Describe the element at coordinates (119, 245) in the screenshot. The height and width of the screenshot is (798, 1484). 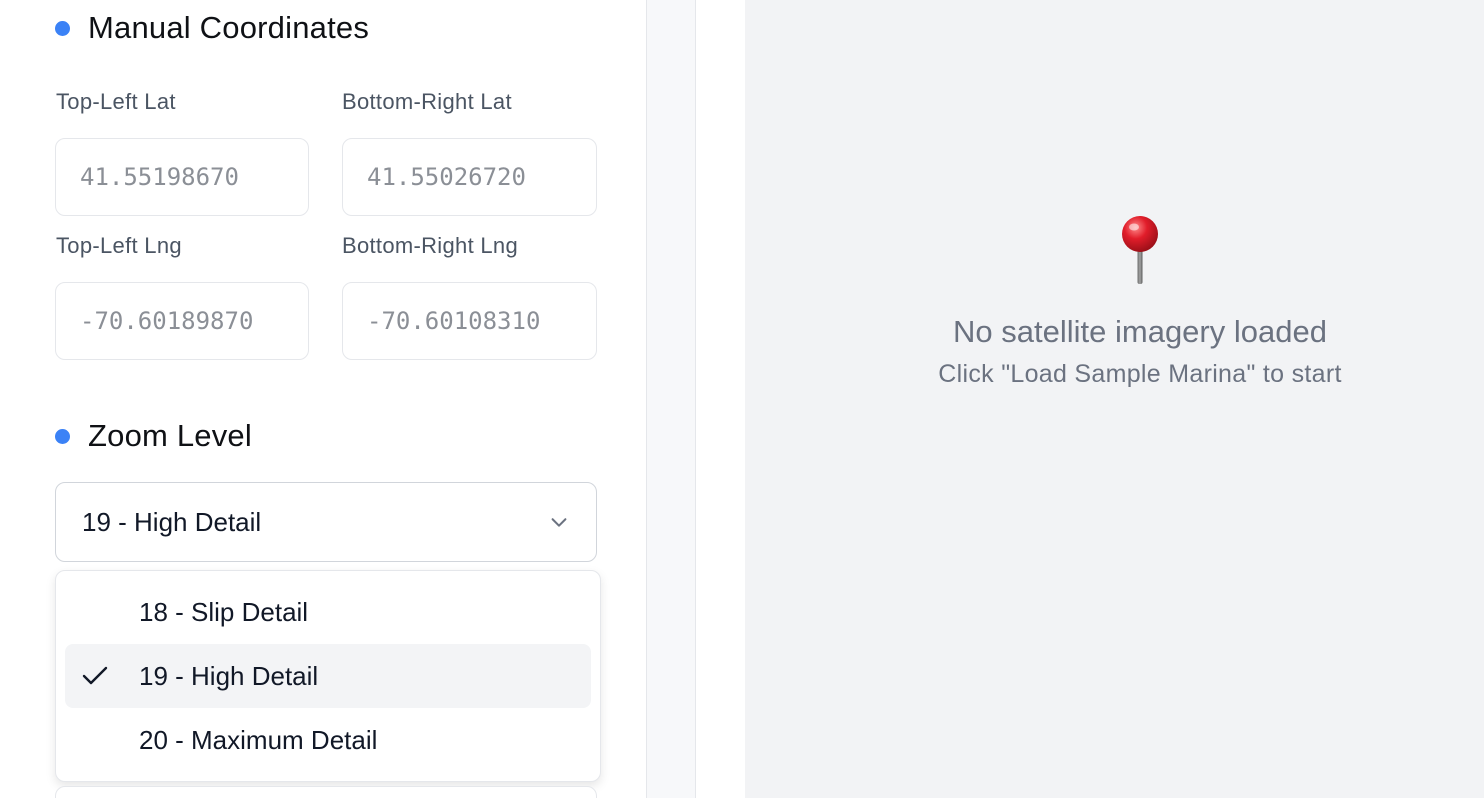
I see `top-left-lng-label: Top-Left Lng` at that location.